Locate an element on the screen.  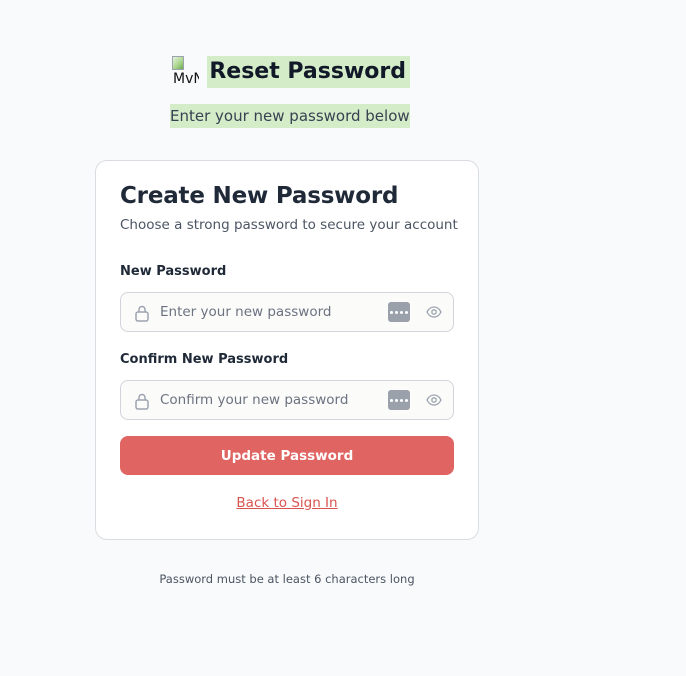
page-title: Reset Password is located at coordinates (308, 72).